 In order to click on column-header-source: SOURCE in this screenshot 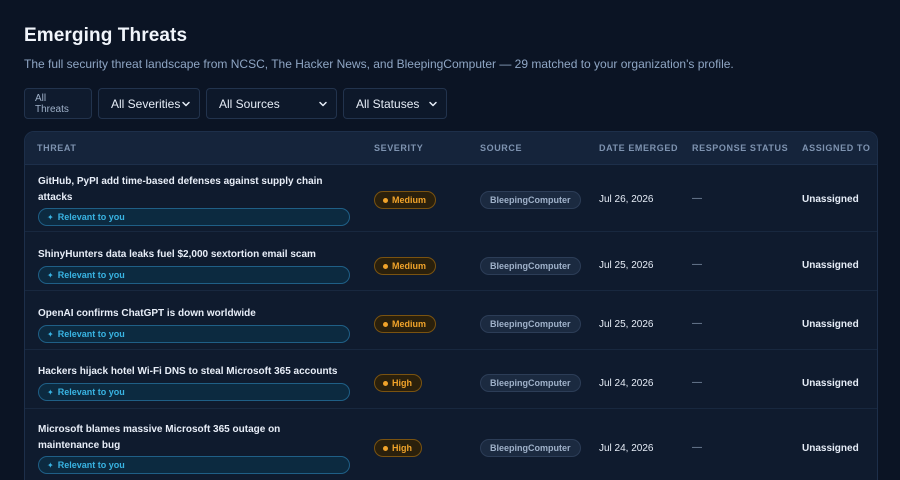, I will do `click(501, 148)`.